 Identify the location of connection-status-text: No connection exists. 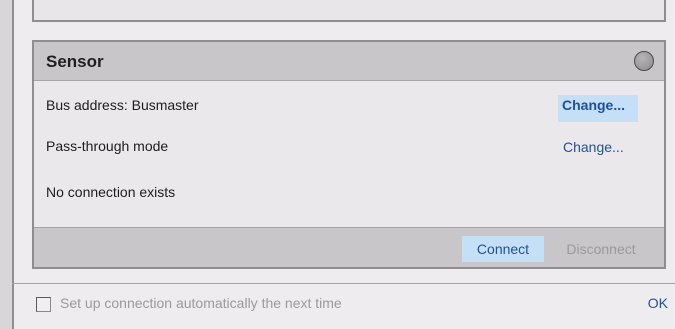
(111, 192).